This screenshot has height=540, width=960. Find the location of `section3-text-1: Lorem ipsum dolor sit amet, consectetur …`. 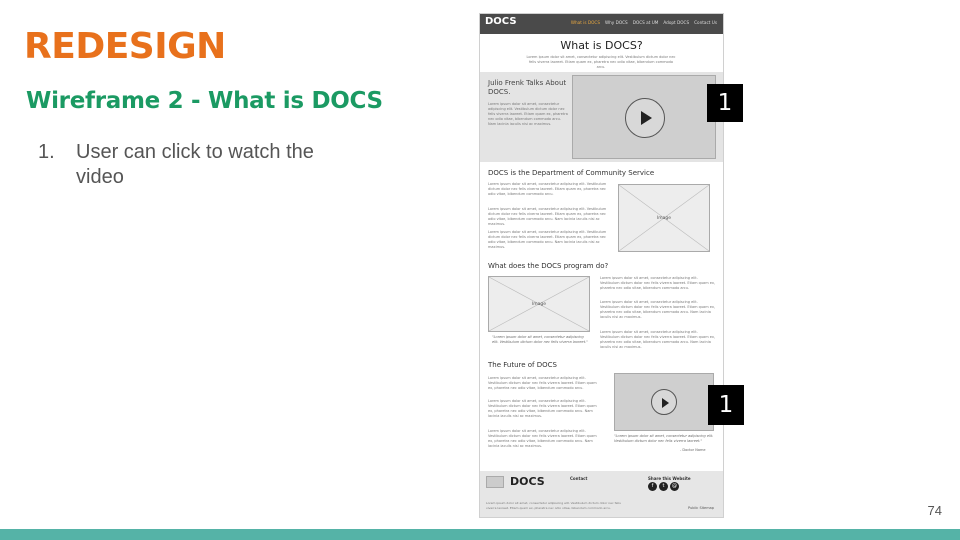

section3-text-1: Lorem ipsum dolor sit amet, consectetur … is located at coordinates (542, 383).